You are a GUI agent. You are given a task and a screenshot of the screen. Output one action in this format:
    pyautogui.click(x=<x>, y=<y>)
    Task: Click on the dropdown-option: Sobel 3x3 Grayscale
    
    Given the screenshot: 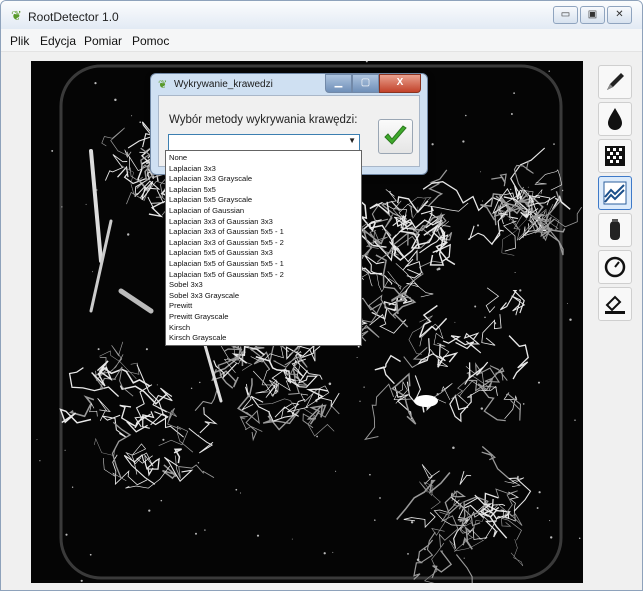 What is the action you would take?
    pyautogui.click(x=204, y=295)
    